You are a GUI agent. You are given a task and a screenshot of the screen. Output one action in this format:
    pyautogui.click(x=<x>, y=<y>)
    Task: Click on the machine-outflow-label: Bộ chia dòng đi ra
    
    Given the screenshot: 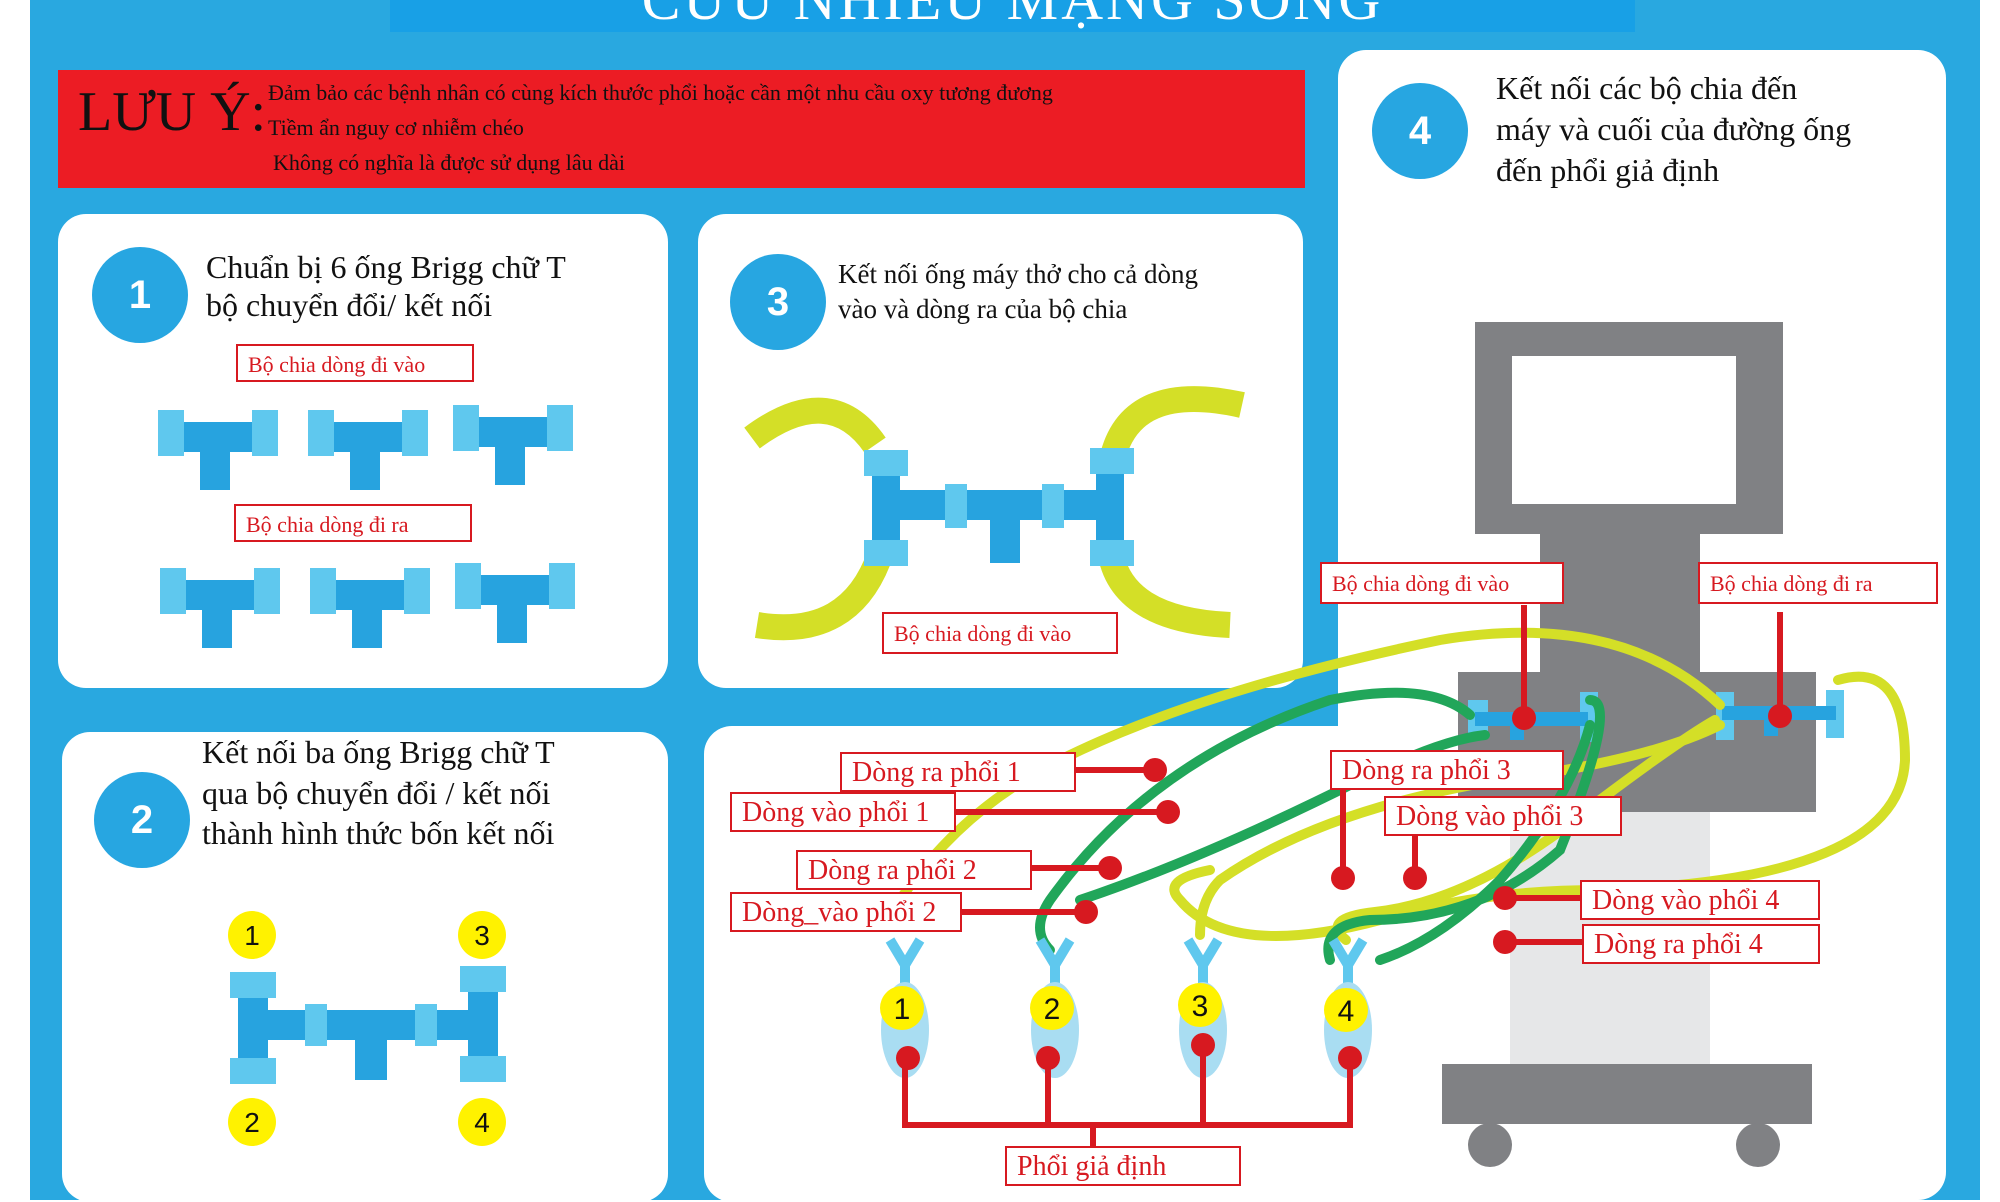 What is the action you would take?
    pyautogui.click(x=1818, y=583)
    